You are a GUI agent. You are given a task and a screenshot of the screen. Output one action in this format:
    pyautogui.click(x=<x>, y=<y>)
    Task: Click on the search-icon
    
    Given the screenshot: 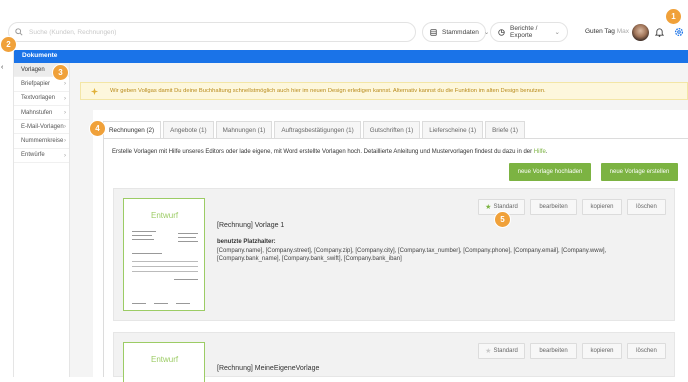 What is the action you would take?
    pyautogui.click(x=19, y=32)
    